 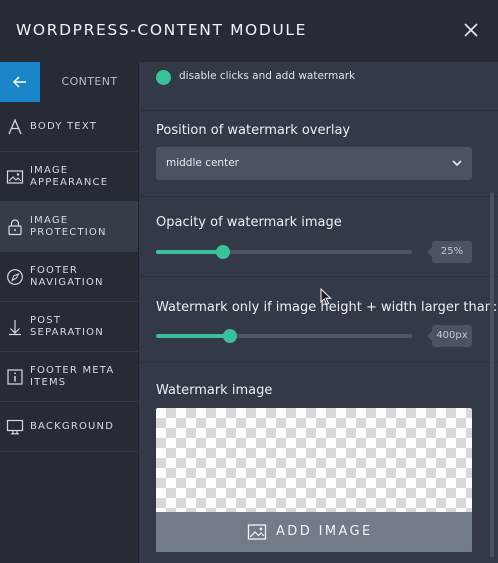 What do you see at coordinates (449, 252) in the screenshot?
I see `opacity-value: 25%` at bounding box center [449, 252].